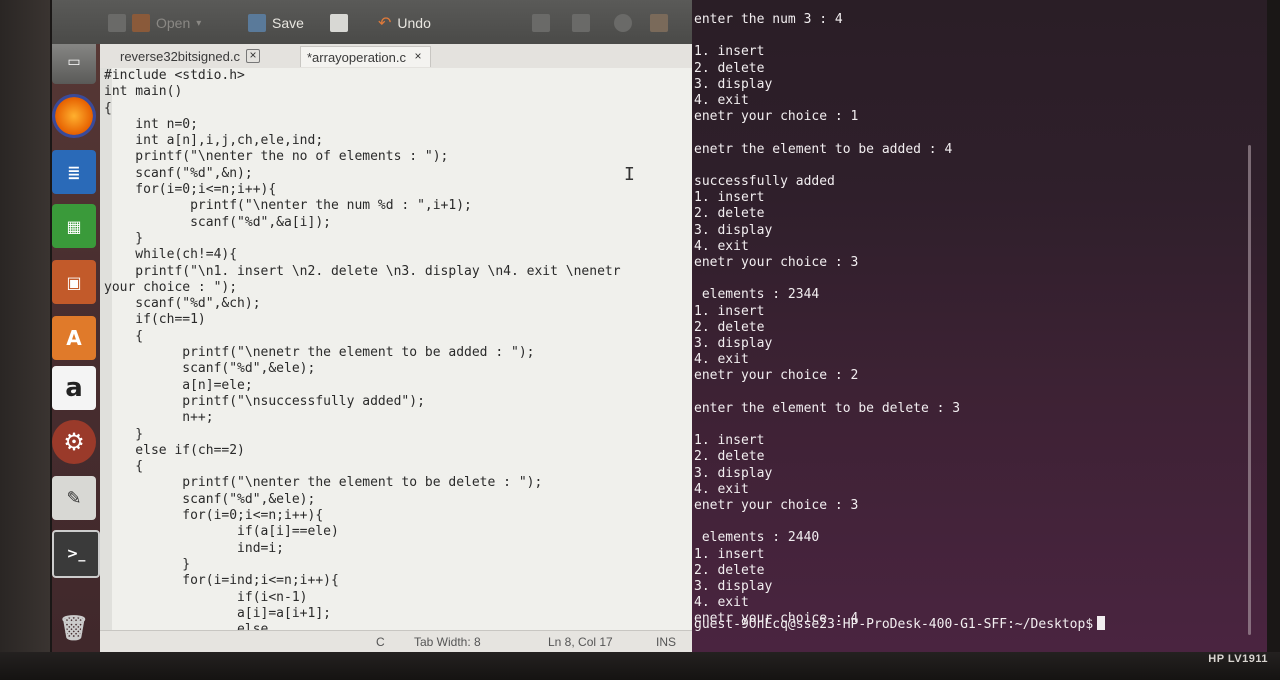  I want to click on text-cursor-icon: I, so click(629, 174).